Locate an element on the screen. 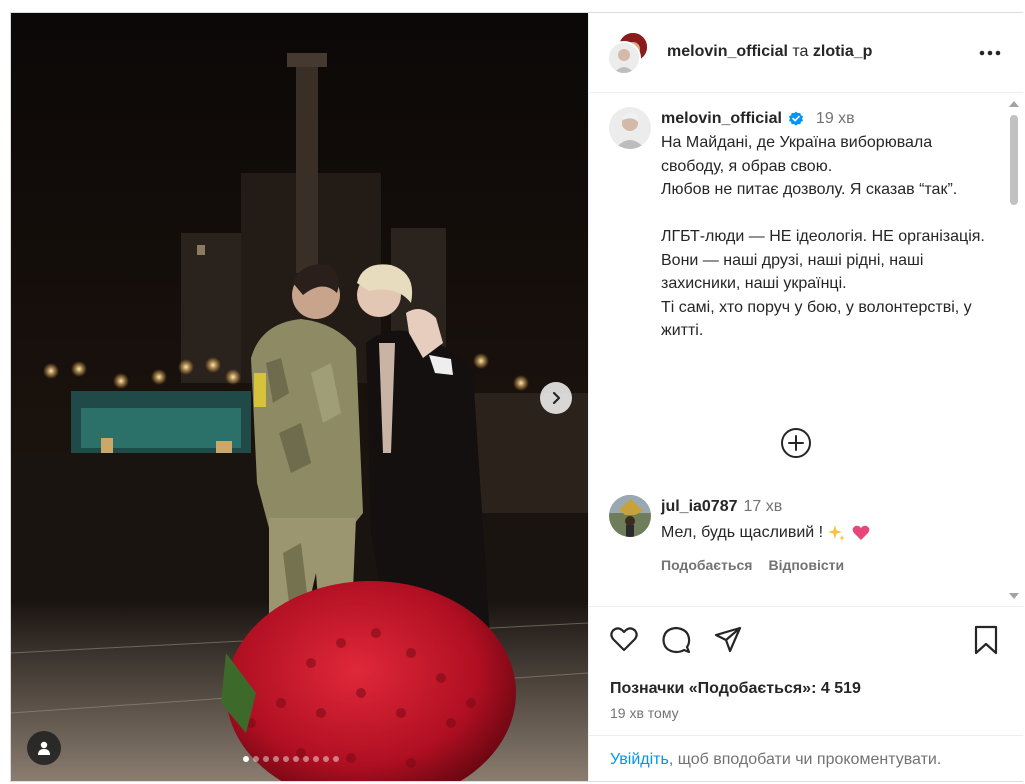 The height and width of the screenshot is (784, 1025). caption-author-avatar is located at coordinates (630, 128).